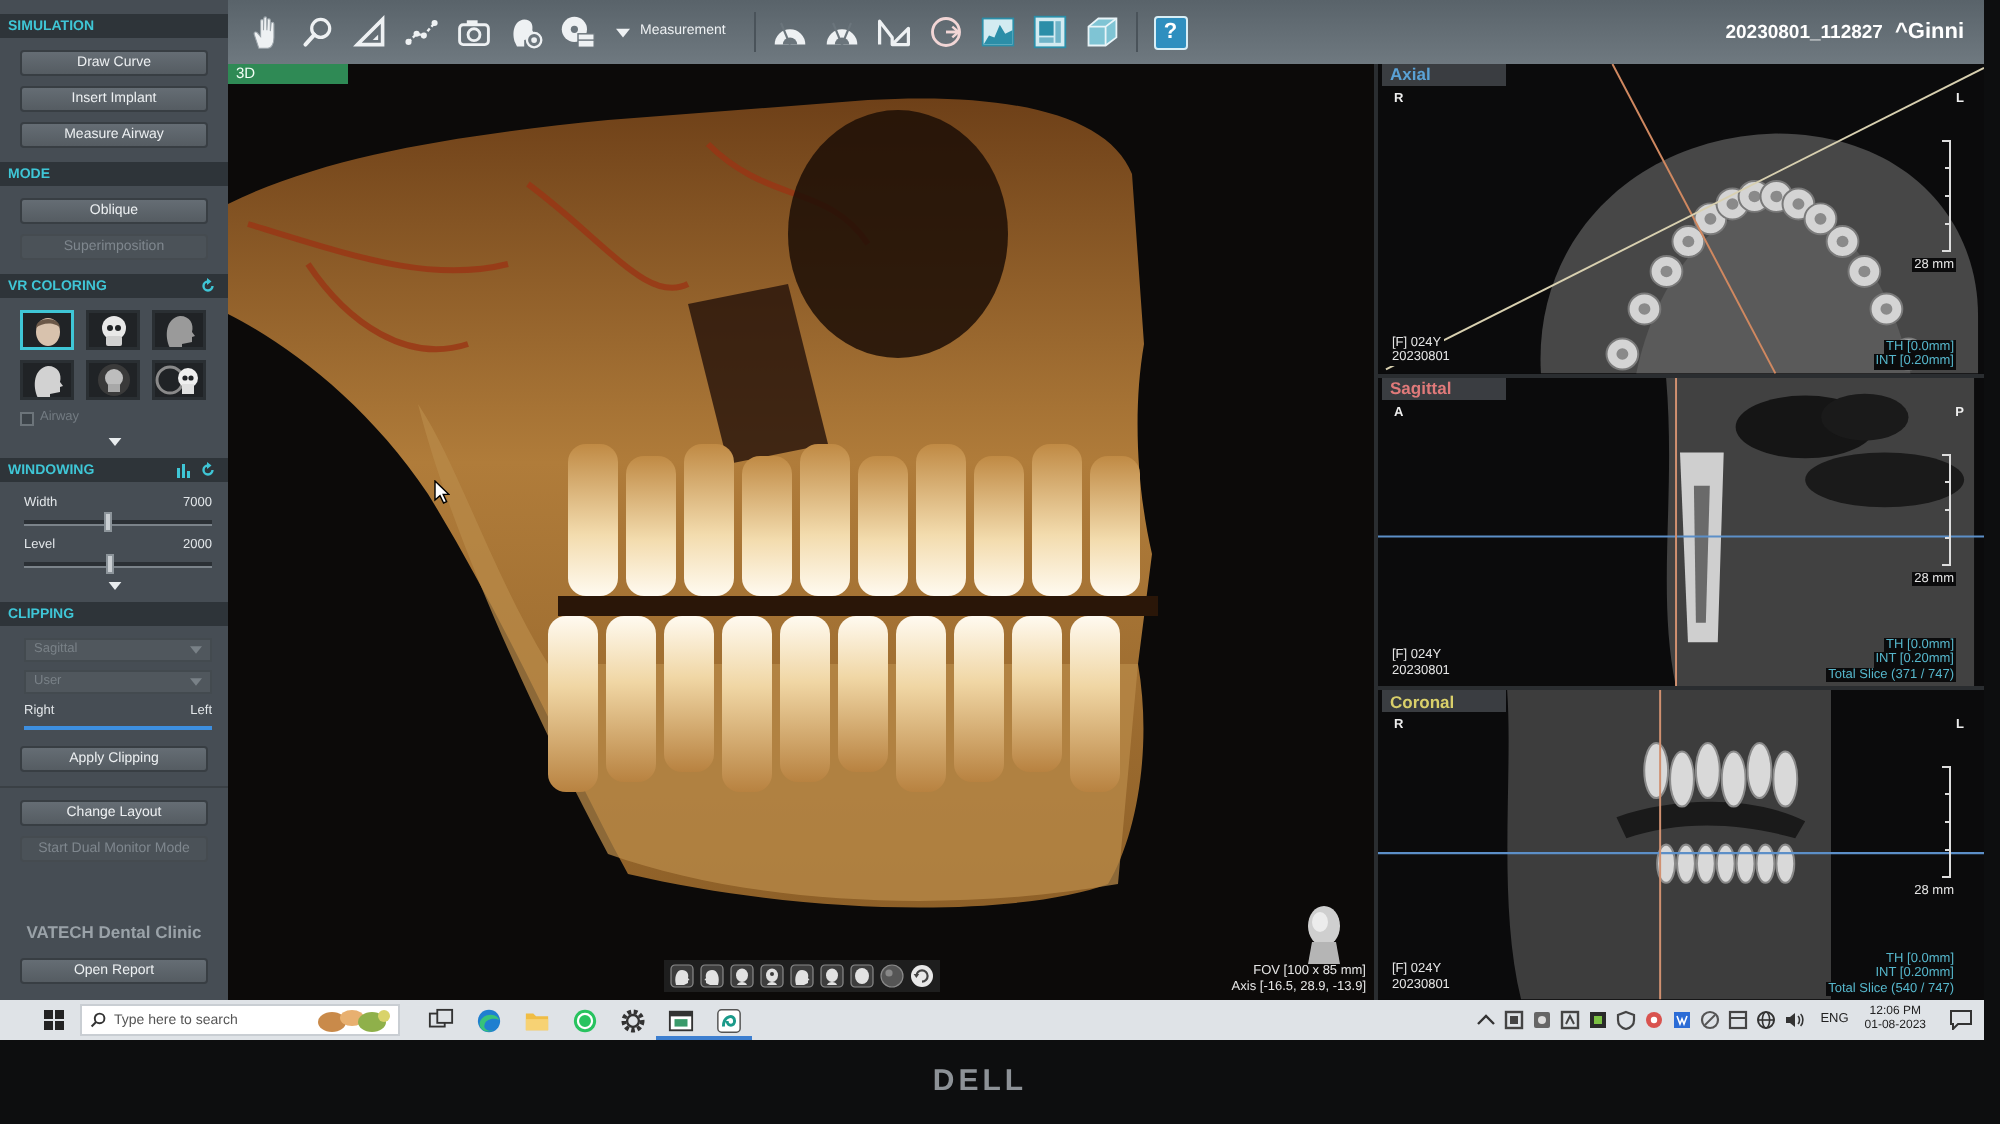 The height and width of the screenshot is (1124, 2000). What do you see at coordinates (1170, 32) in the screenshot?
I see `help-button: ?` at bounding box center [1170, 32].